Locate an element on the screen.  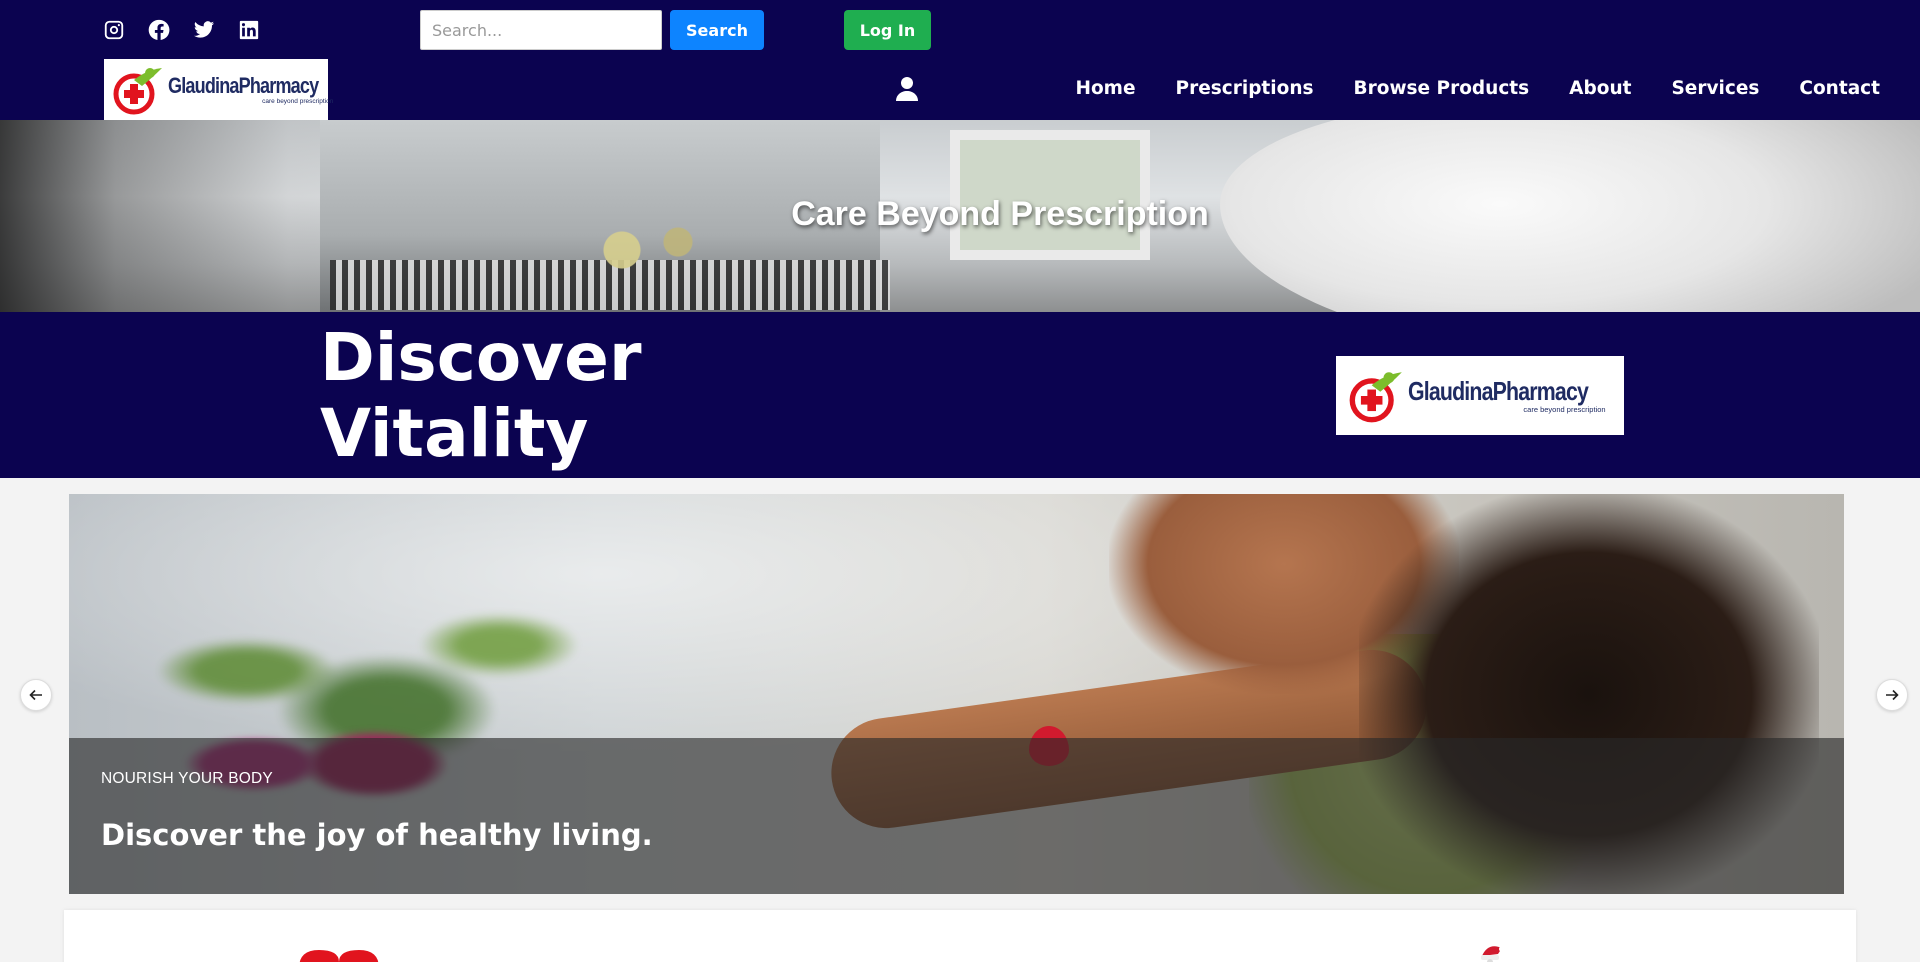
carousel-prev-button is located at coordinates (36, 695).